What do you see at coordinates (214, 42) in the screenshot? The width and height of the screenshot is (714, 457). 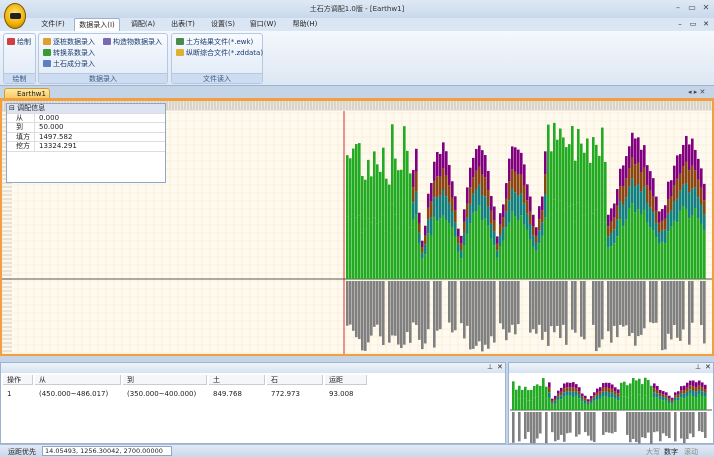 I see `earthwork-file-button: 土方结果文件(*.ewk)` at bounding box center [214, 42].